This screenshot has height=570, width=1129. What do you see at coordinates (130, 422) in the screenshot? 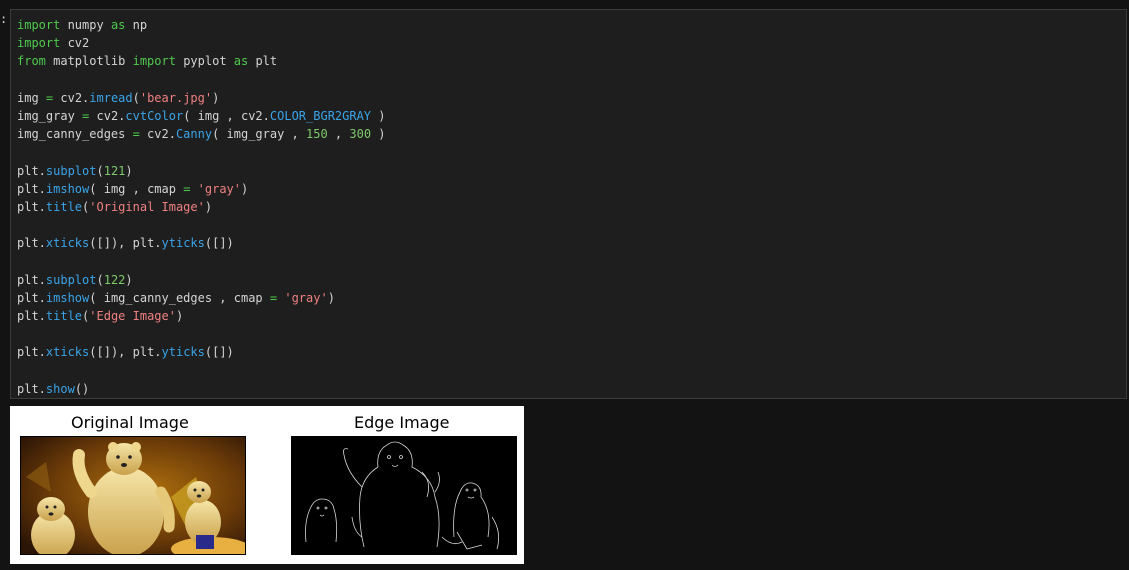
I see `plot-title-original: Original Image` at bounding box center [130, 422].